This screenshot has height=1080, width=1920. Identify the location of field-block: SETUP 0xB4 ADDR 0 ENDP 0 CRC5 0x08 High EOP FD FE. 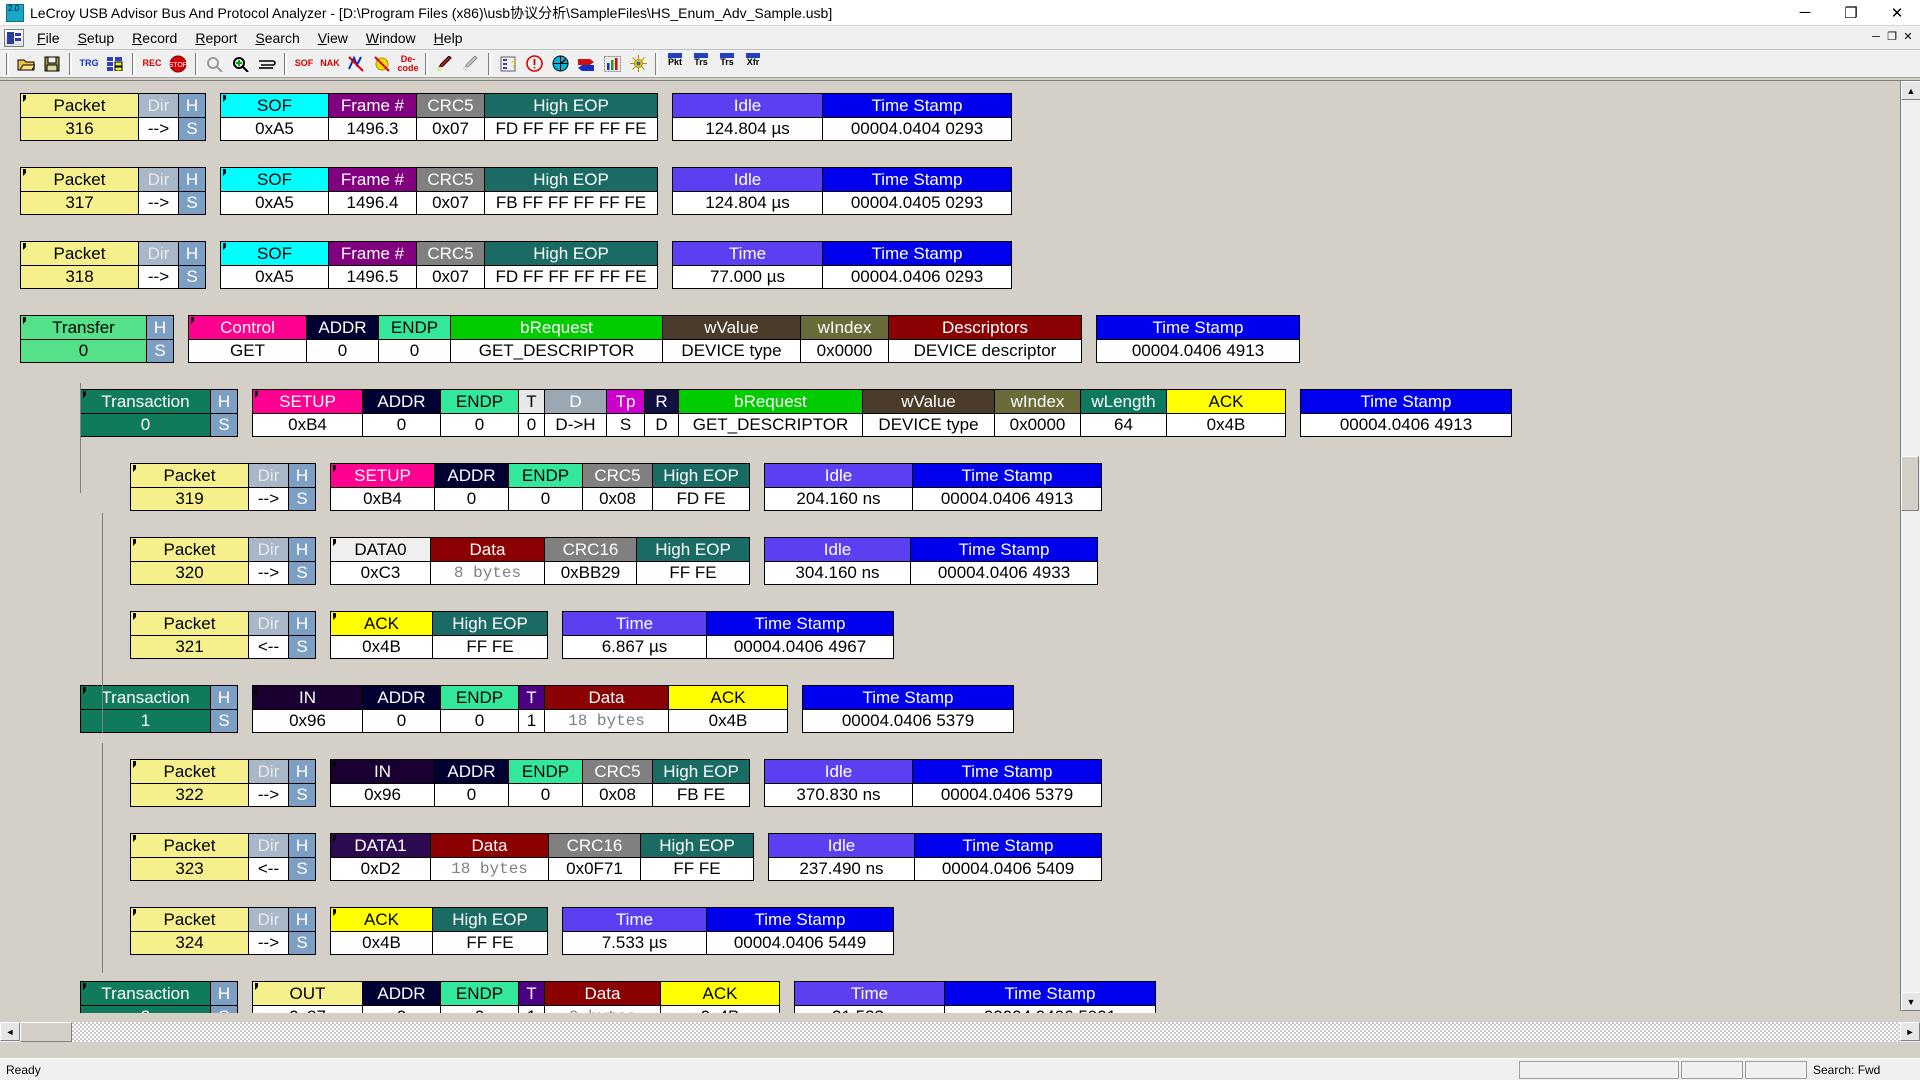
(540, 487).